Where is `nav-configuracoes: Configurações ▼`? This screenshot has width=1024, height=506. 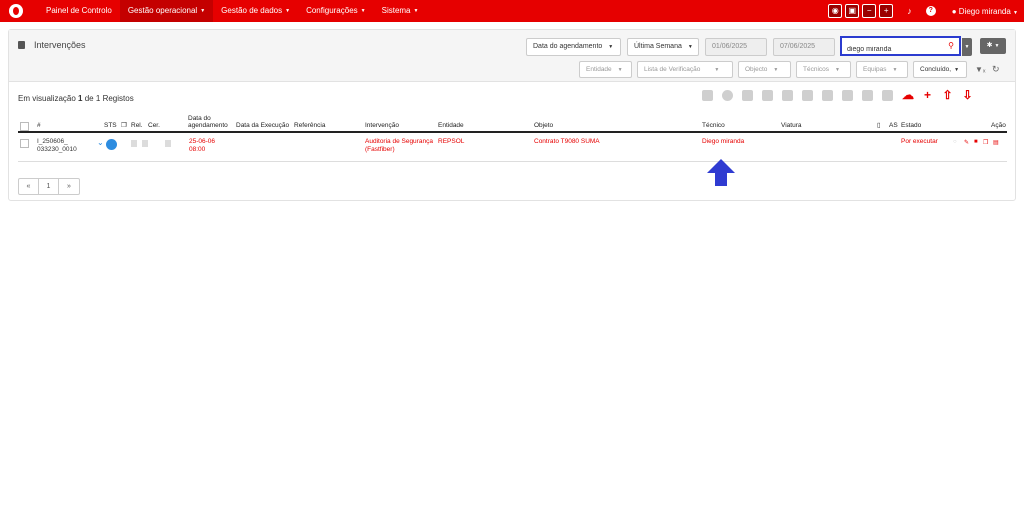
nav-configuracoes: Configurações ▼ is located at coordinates (336, 11).